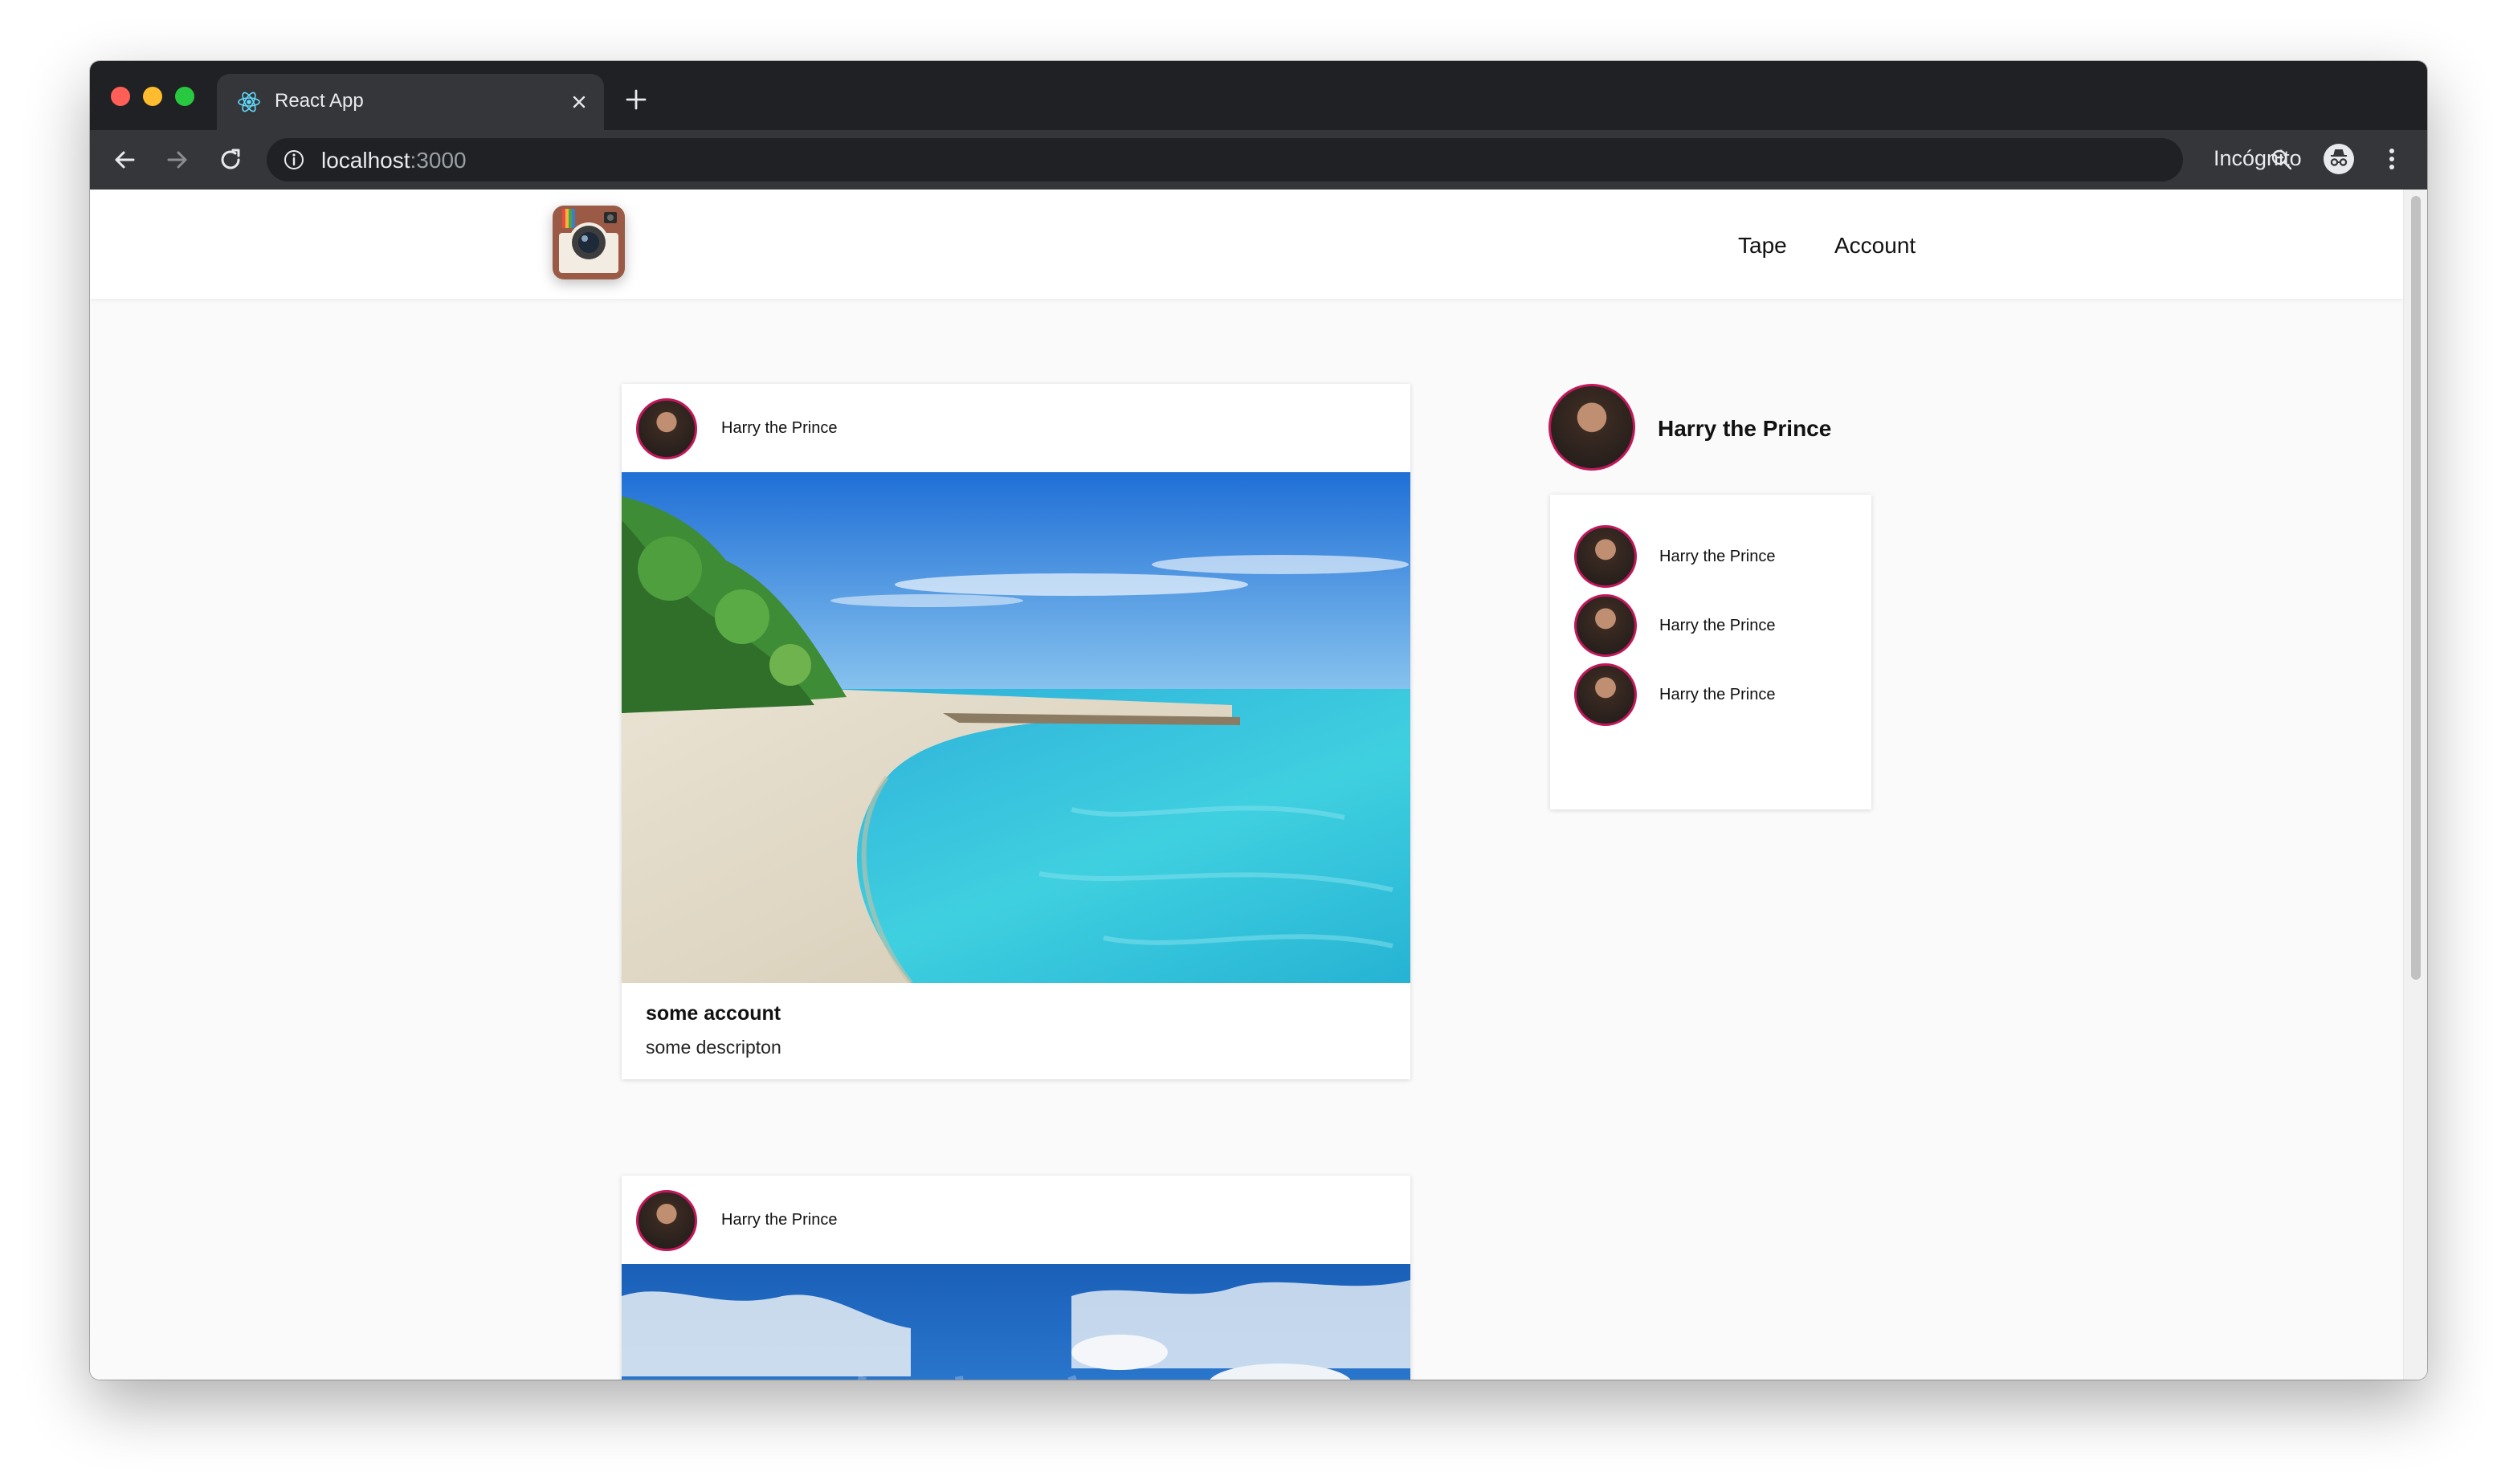  I want to click on app-header: Tape Account, so click(1246, 244).